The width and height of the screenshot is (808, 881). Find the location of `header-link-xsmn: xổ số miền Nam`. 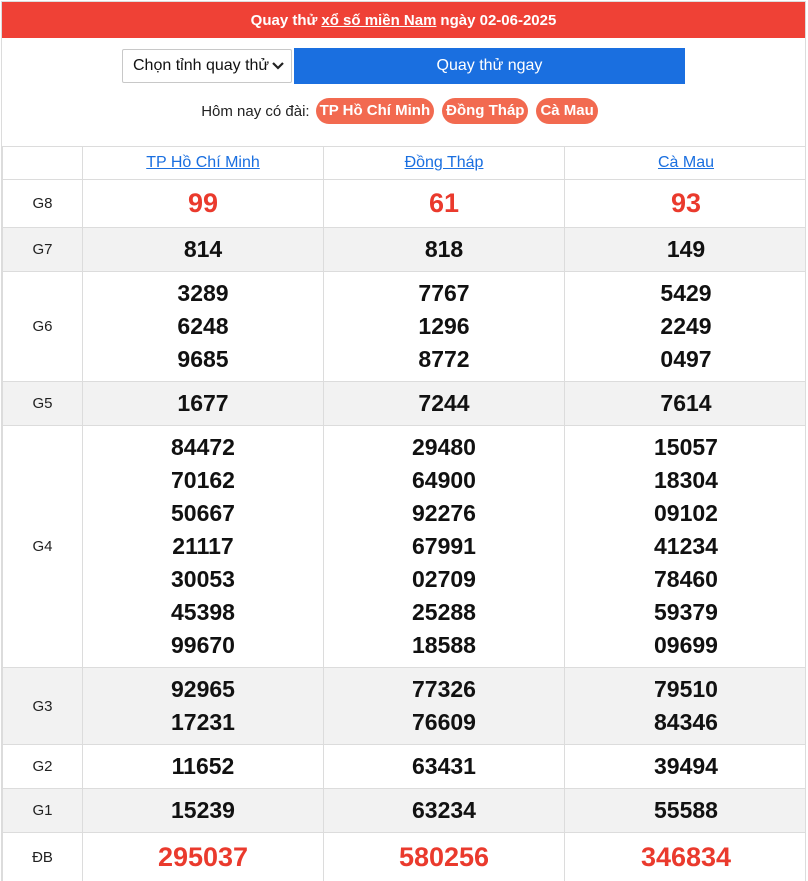

header-link-xsmn: xổ số miền Nam is located at coordinates (378, 20).